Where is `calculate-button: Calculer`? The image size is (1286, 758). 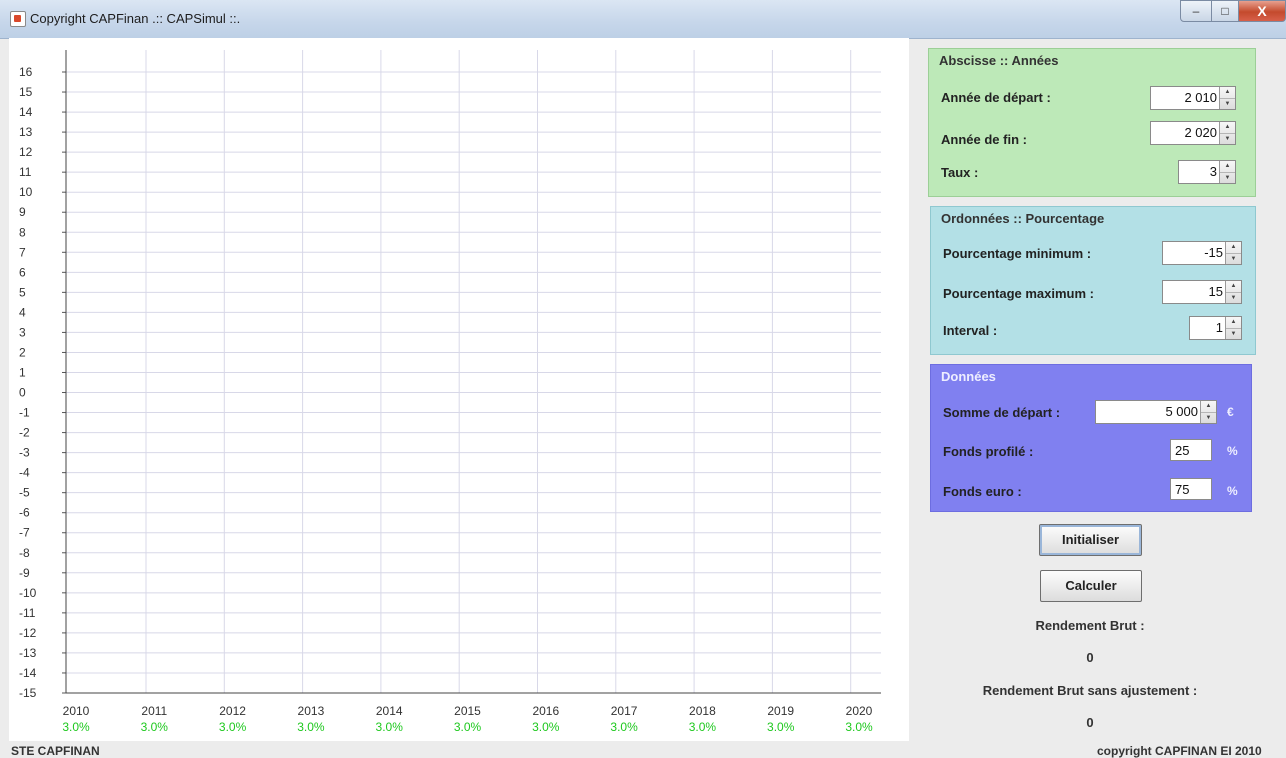
calculate-button: Calculer is located at coordinates (1091, 586).